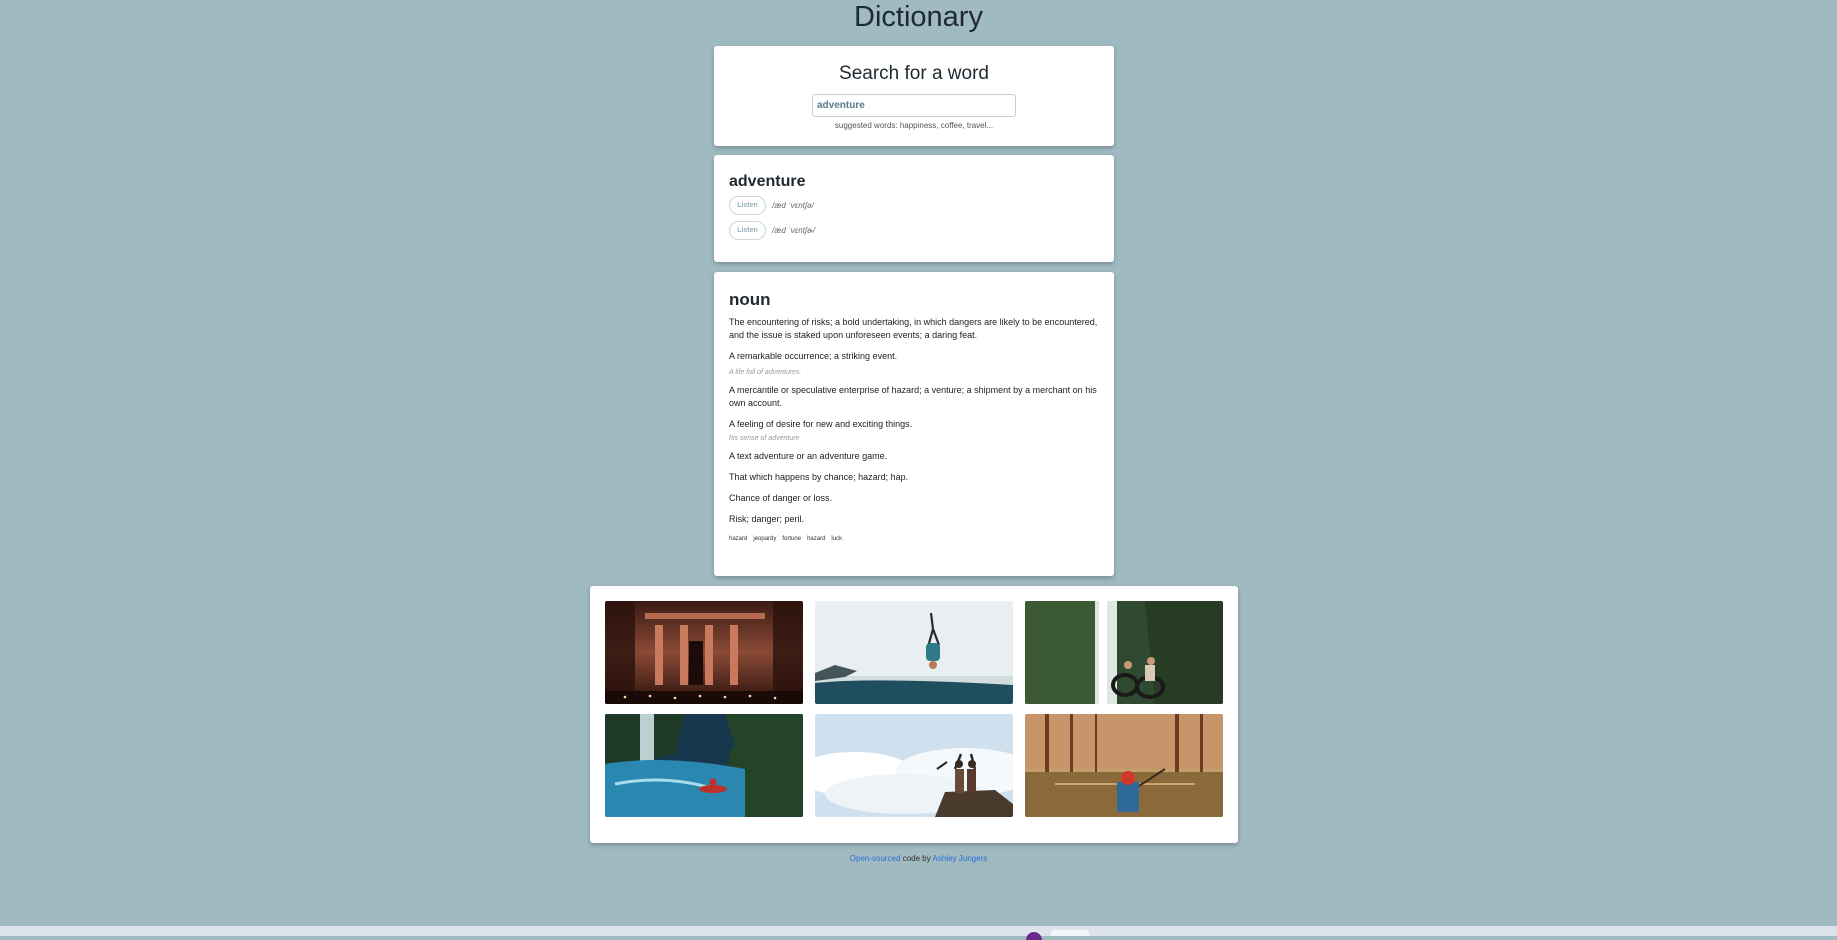  I want to click on phonetic-row: Listen /æd ˈvɛntʃə/, so click(914, 205).